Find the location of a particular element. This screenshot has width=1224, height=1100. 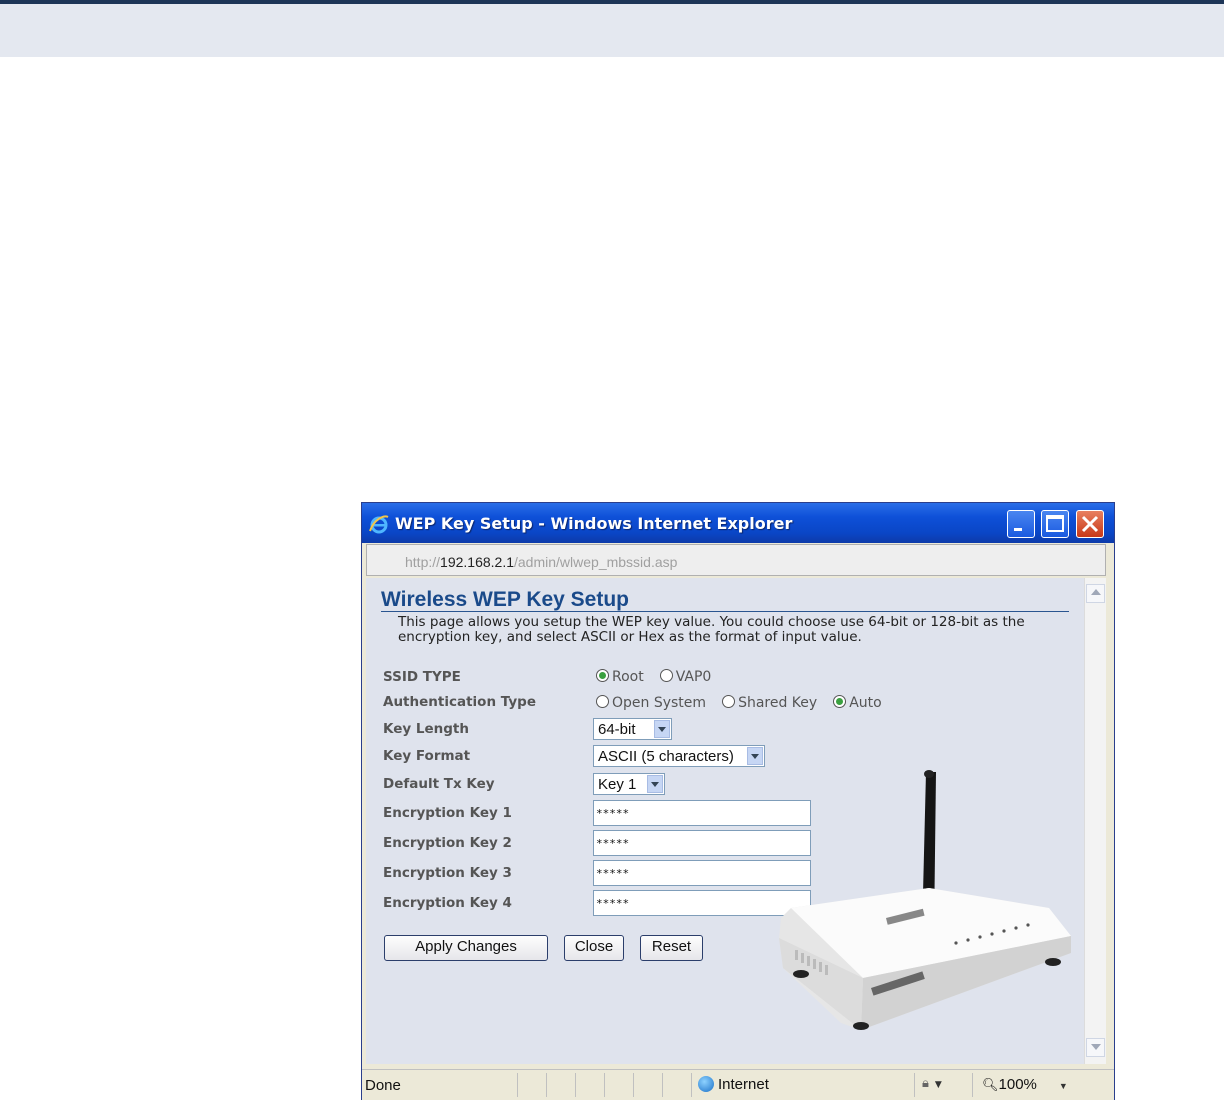

key-format-select: ASCII (5 characters) is located at coordinates (679, 756).